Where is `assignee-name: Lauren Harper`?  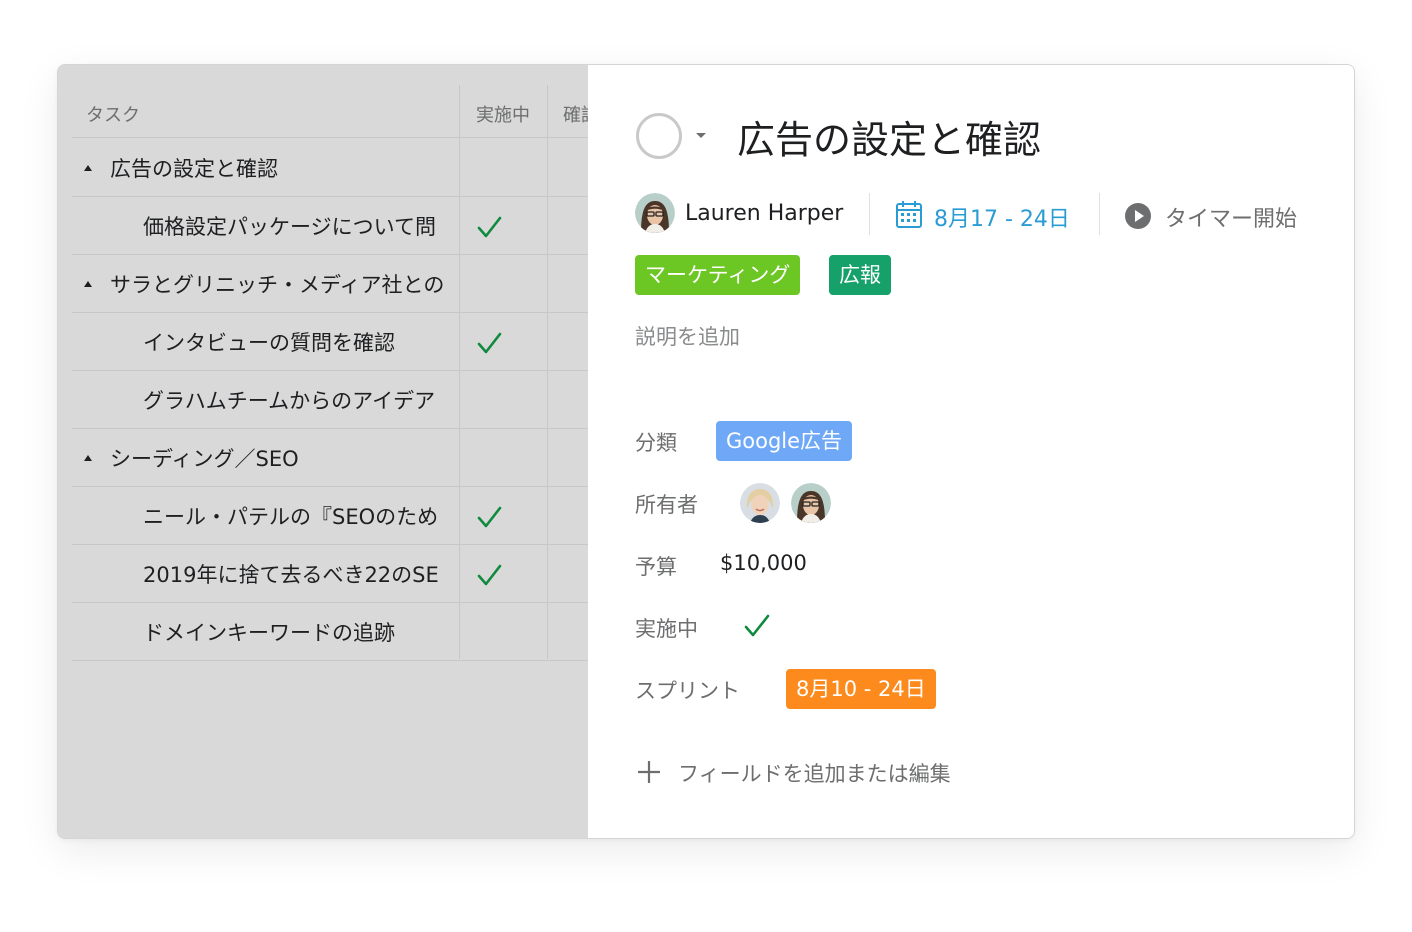
assignee-name: Lauren Harper is located at coordinates (764, 213).